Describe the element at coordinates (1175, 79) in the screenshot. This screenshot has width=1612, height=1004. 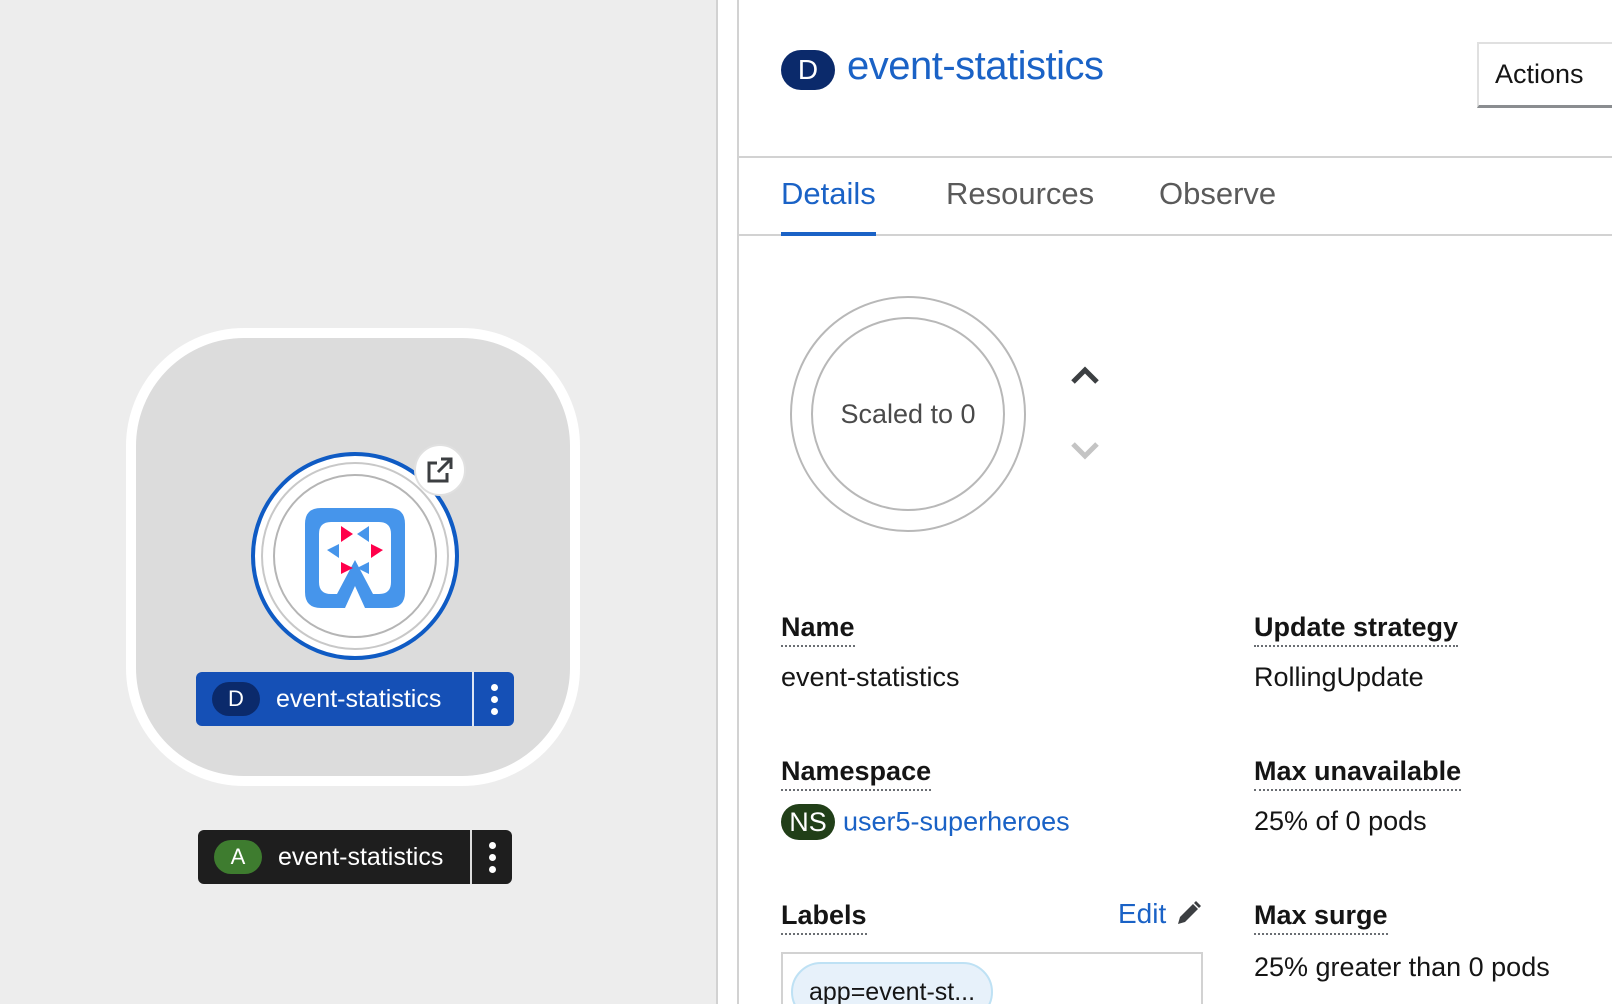
I see `panel-header: D event-statistics Actions` at that location.